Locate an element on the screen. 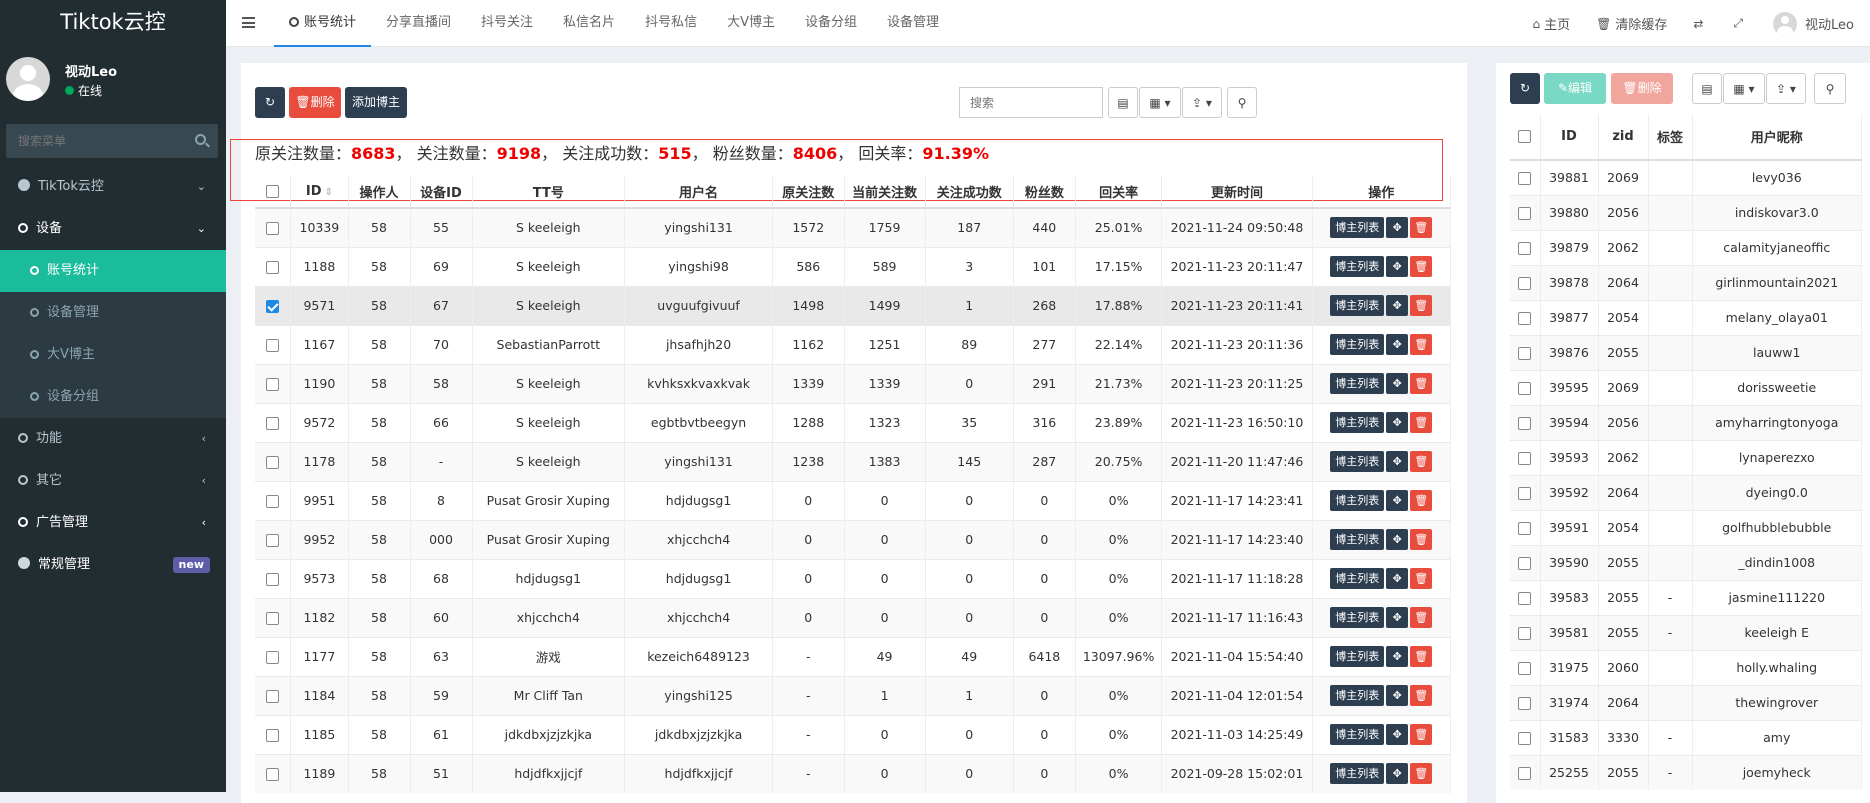  refresh-button: ↻ is located at coordinates (270, 102).